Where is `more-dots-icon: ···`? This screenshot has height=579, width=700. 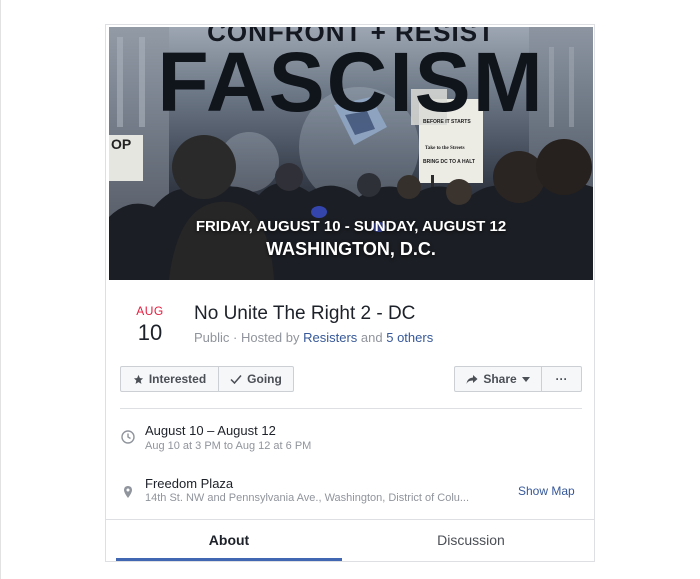 more-dots-icon: ··· is located at coordinates (561, 379).